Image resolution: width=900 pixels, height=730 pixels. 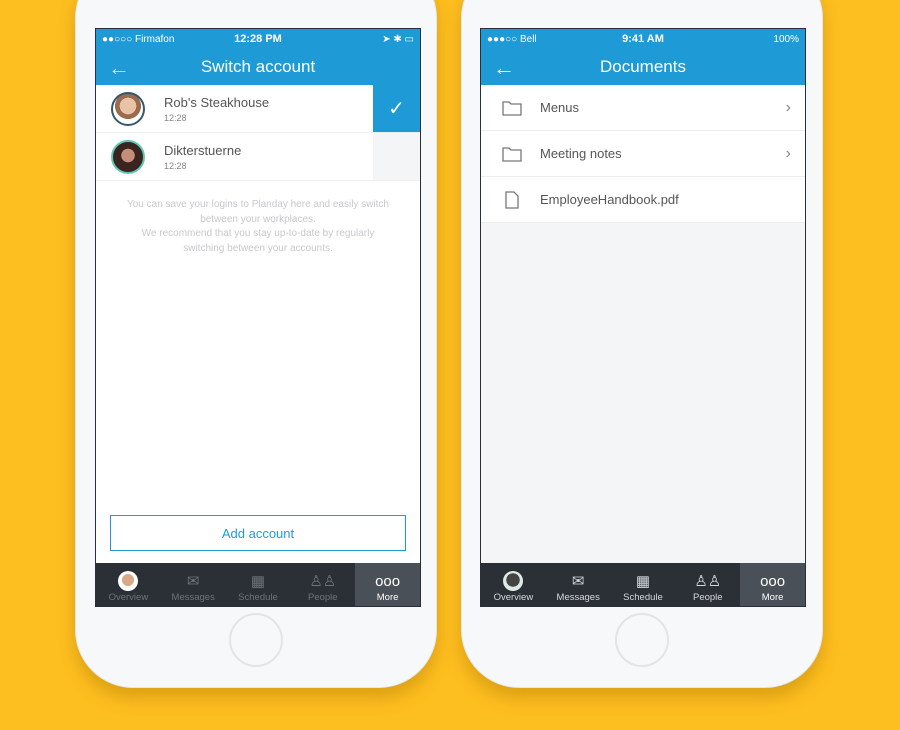 I want to click on nav-bar: ← Switch account, so click(x=258, y=67).